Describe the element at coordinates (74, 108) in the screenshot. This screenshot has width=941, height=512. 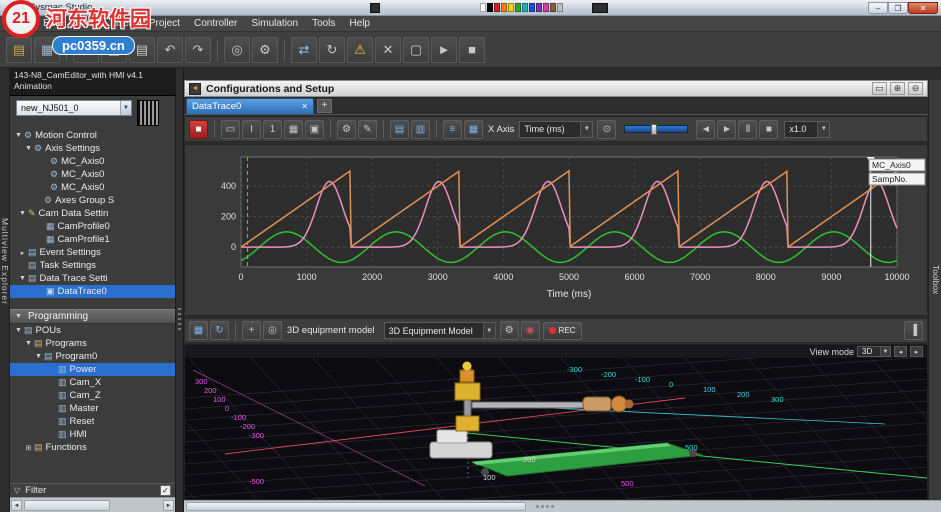
I see `device-select: new_NJ501_0 ▼` at that location.